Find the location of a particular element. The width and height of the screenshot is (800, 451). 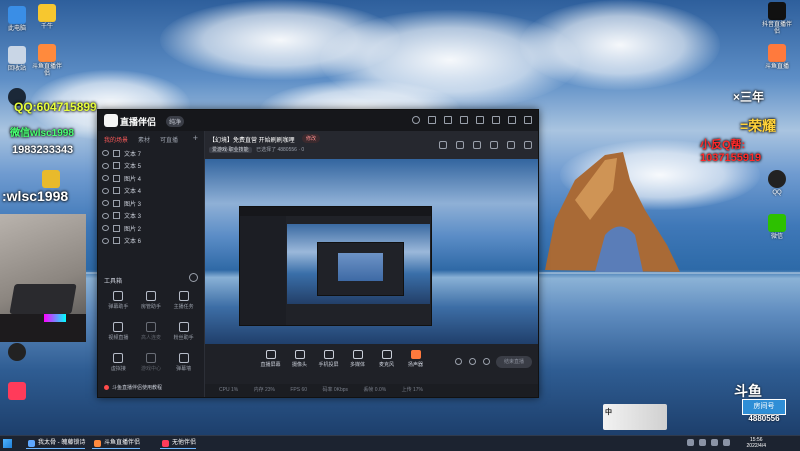

source-row: 图片 2 is located at coordinates (151, 228).